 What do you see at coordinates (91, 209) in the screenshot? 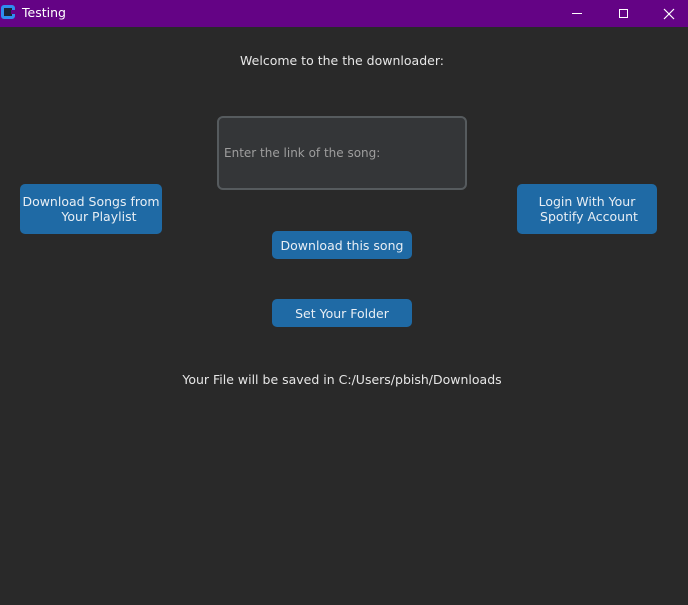
I see `download-playlist-button: Download Songs from Your Playlist` at bounding box center [91, 209].